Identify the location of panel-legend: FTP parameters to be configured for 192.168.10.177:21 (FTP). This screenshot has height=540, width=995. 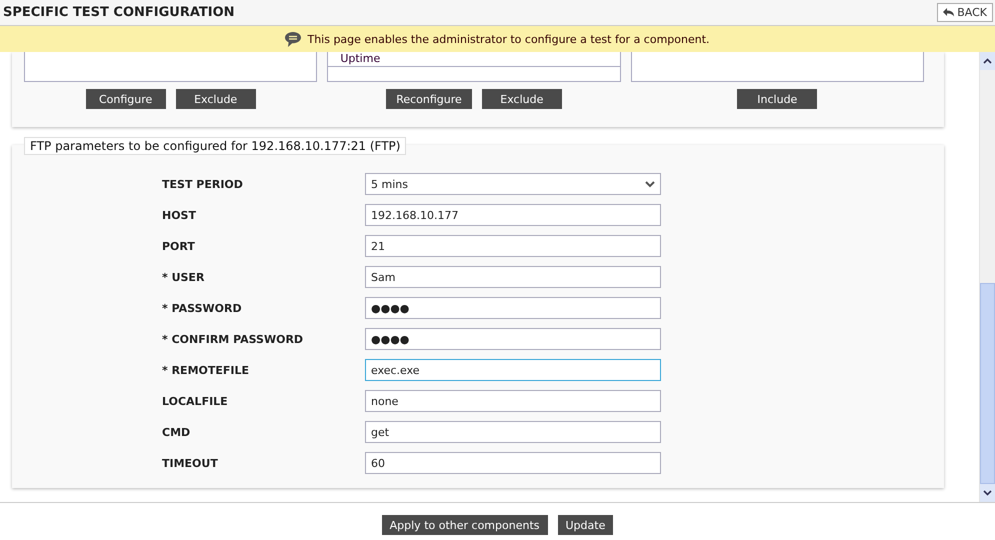
(215, 146).